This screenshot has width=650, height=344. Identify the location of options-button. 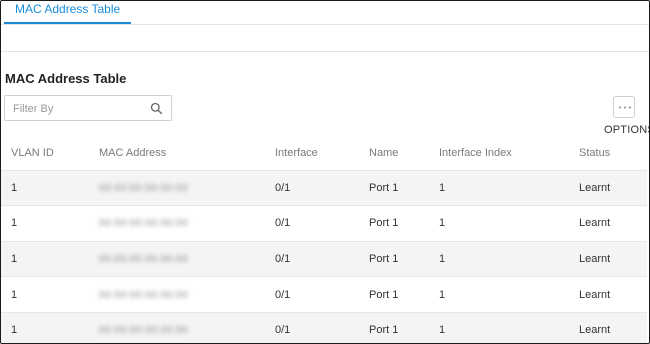
(624, 107).